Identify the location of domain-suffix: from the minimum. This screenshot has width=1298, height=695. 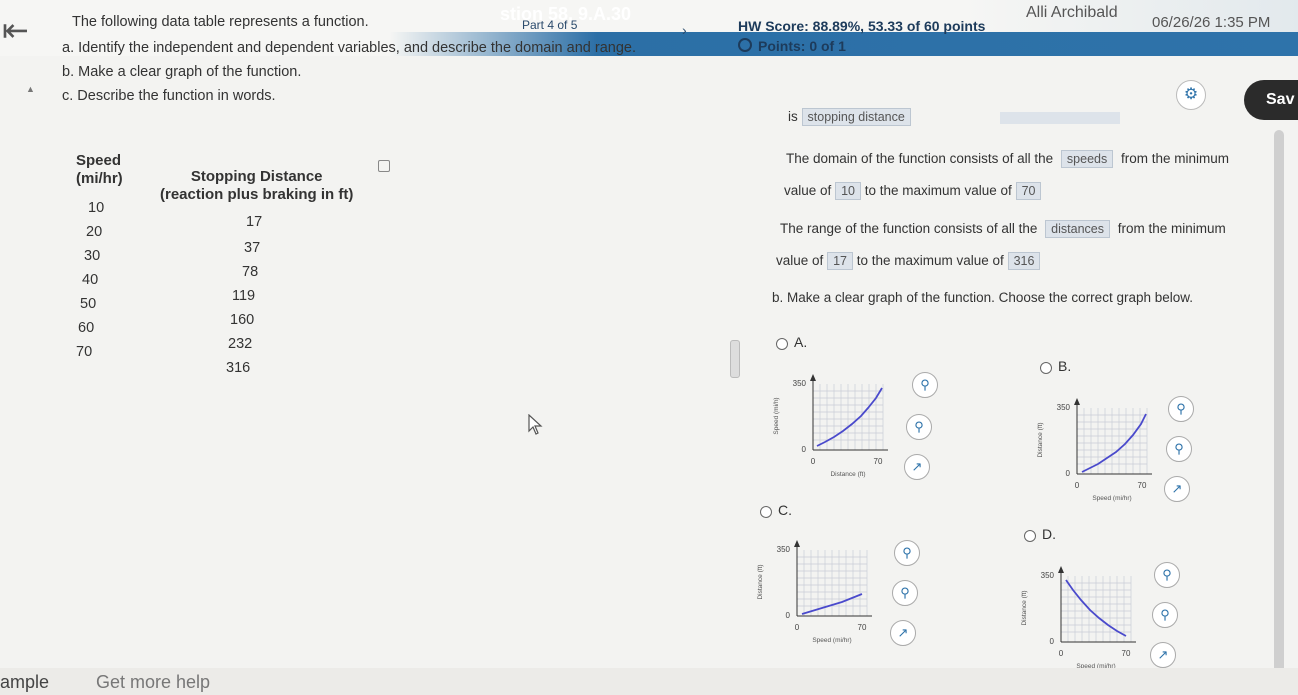
(1175, 158).